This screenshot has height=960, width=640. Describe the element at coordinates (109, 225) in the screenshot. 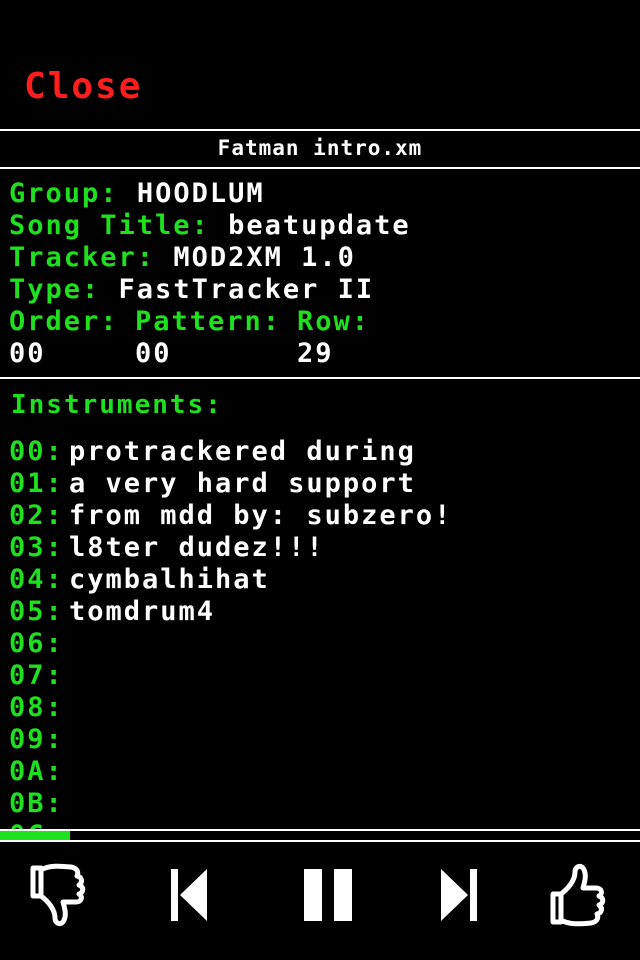

I see `song-title-label: Song Title:` at that location.